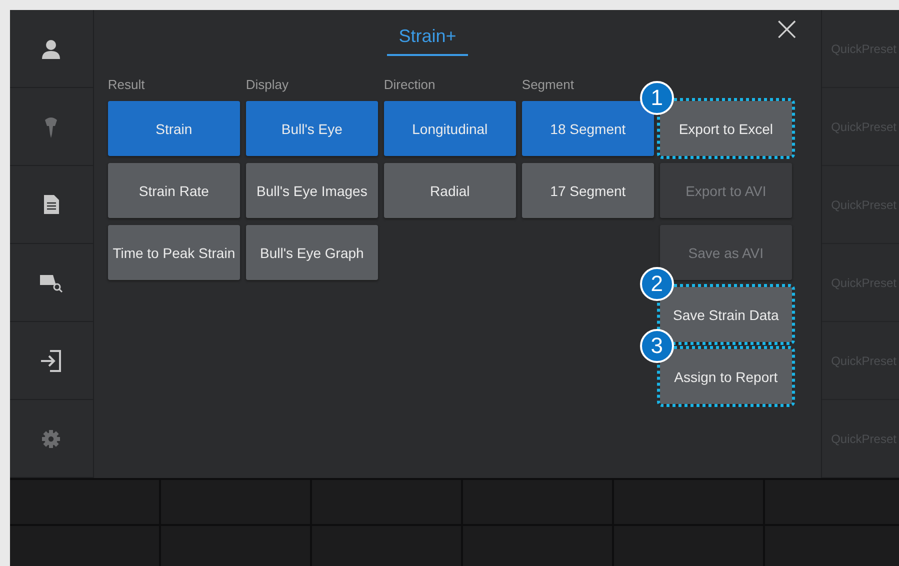 Image resolution: width=899 pixels, height=566 pixels. What do you see at coordinates (548, 85) in the screenshot?
I see `group-label: Segment` at bounding box center [548, 85].